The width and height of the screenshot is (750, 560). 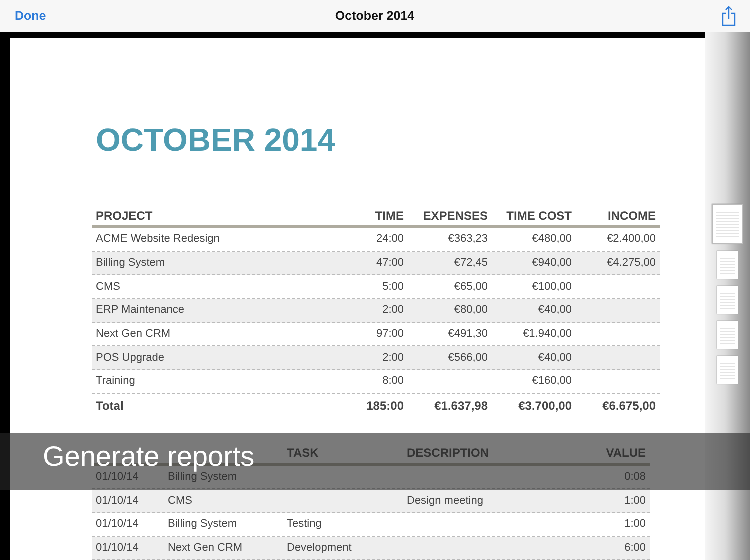 I want to click on total-cell-text: Total, so click(x=110, y=405).